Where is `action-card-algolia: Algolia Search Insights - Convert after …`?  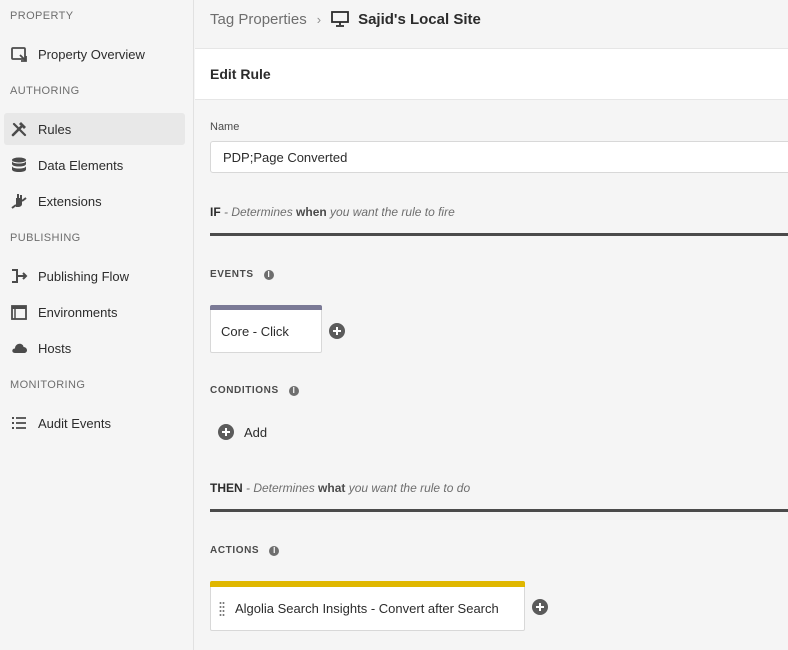 action-card-algolia: Algolia Search Insights - Convert after … is located at coordinates (367, 606).